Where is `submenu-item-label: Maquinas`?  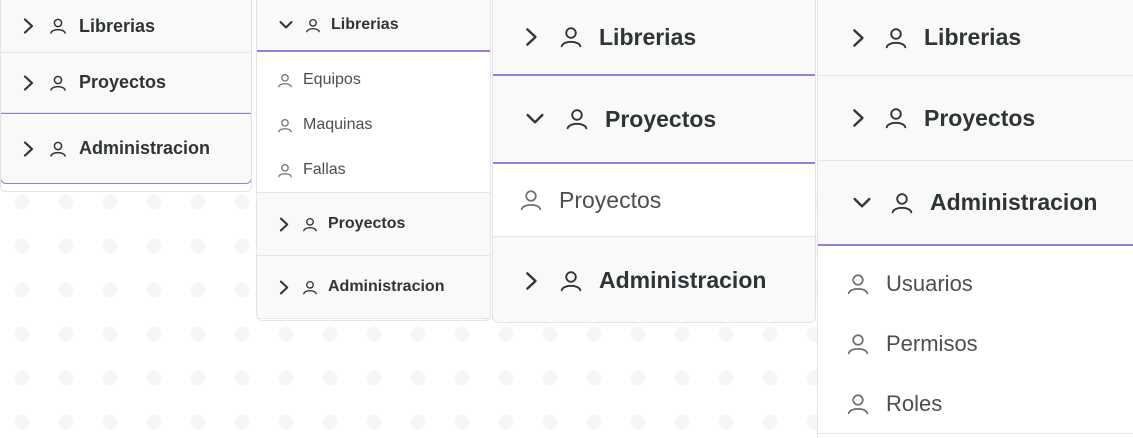 submenu-item-label: Maquinas is located at coordinates (338, 124).